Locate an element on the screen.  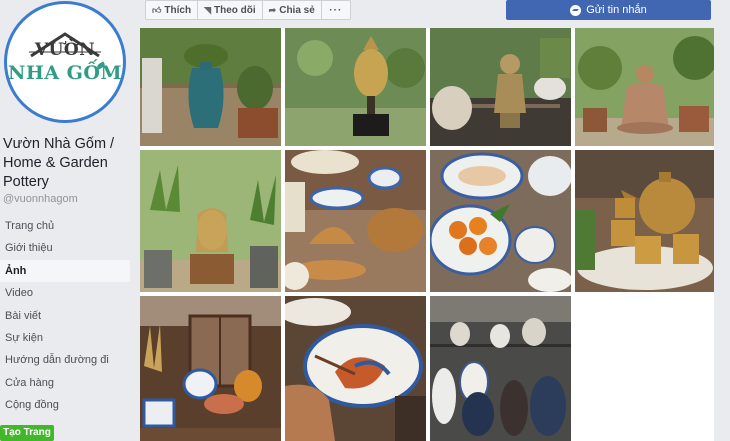
nav-item-posts: Bài viết is located at coordinates (65, 316).